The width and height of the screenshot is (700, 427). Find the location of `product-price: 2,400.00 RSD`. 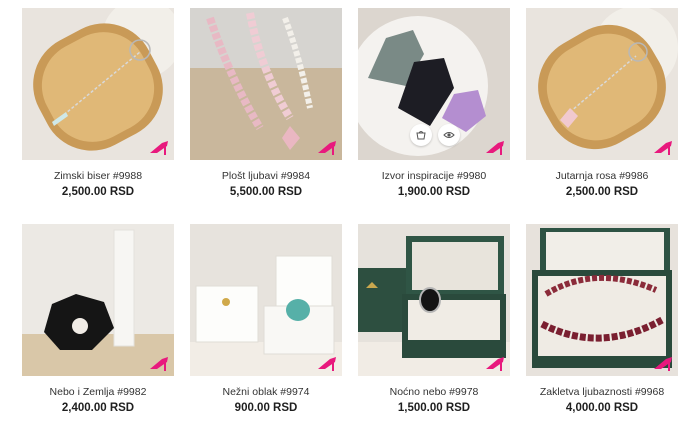

product-price: 2,400.00 RSD is located at coordinates (98, 408).